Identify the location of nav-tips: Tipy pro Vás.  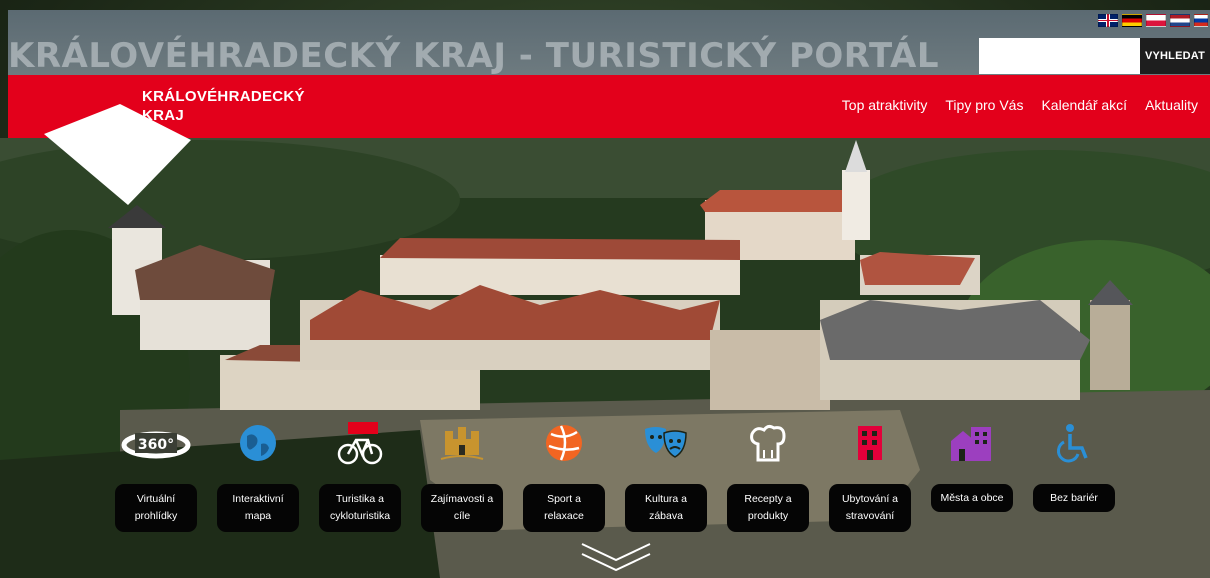
(984, 105).